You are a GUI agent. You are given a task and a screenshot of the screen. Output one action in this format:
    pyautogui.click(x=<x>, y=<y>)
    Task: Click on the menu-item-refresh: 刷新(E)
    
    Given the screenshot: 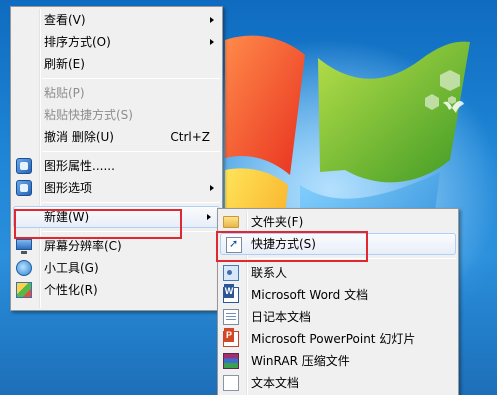 What is the action you would take?
    pyautogui.click(x=116, y=64)
    